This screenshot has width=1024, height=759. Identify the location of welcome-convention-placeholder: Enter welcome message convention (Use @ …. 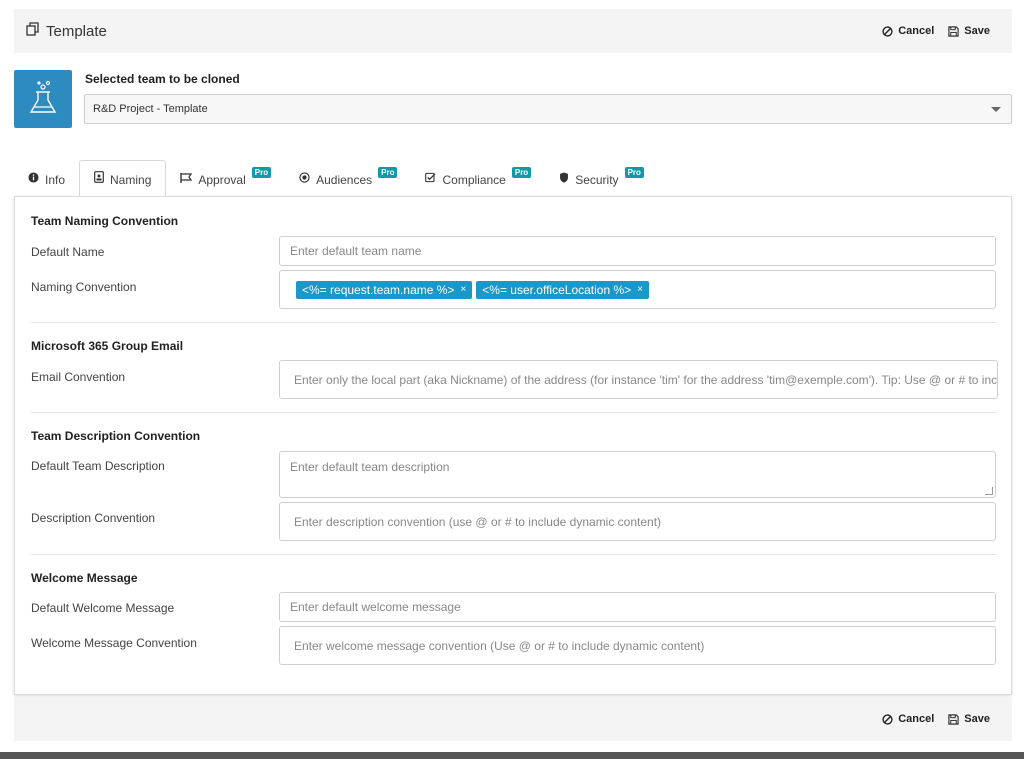
(499, 645).